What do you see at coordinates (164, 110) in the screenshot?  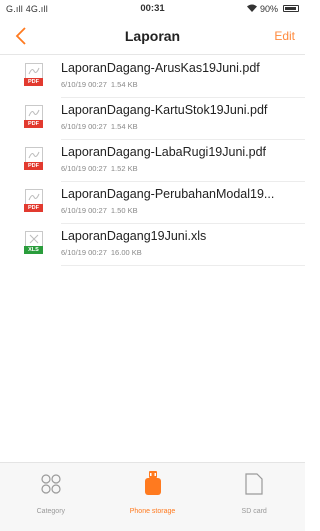 I see `file-name: LaporanDagang-KartuStok19Juni.pdf` at bounding box center [164, 110].